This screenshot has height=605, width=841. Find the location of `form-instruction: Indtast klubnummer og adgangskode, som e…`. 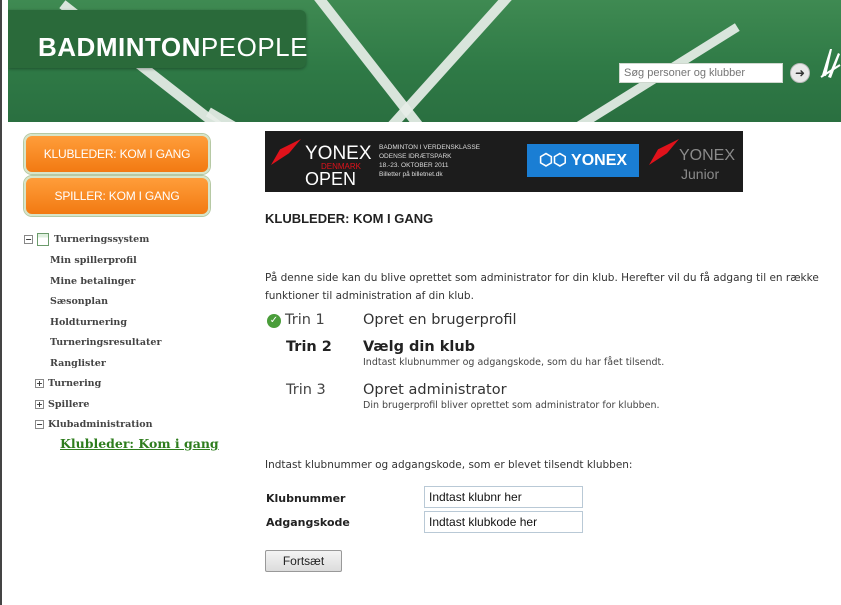

form-instruction: Indtast klubnummer og adgangskode, som e… is located at coordinates (449, 465).